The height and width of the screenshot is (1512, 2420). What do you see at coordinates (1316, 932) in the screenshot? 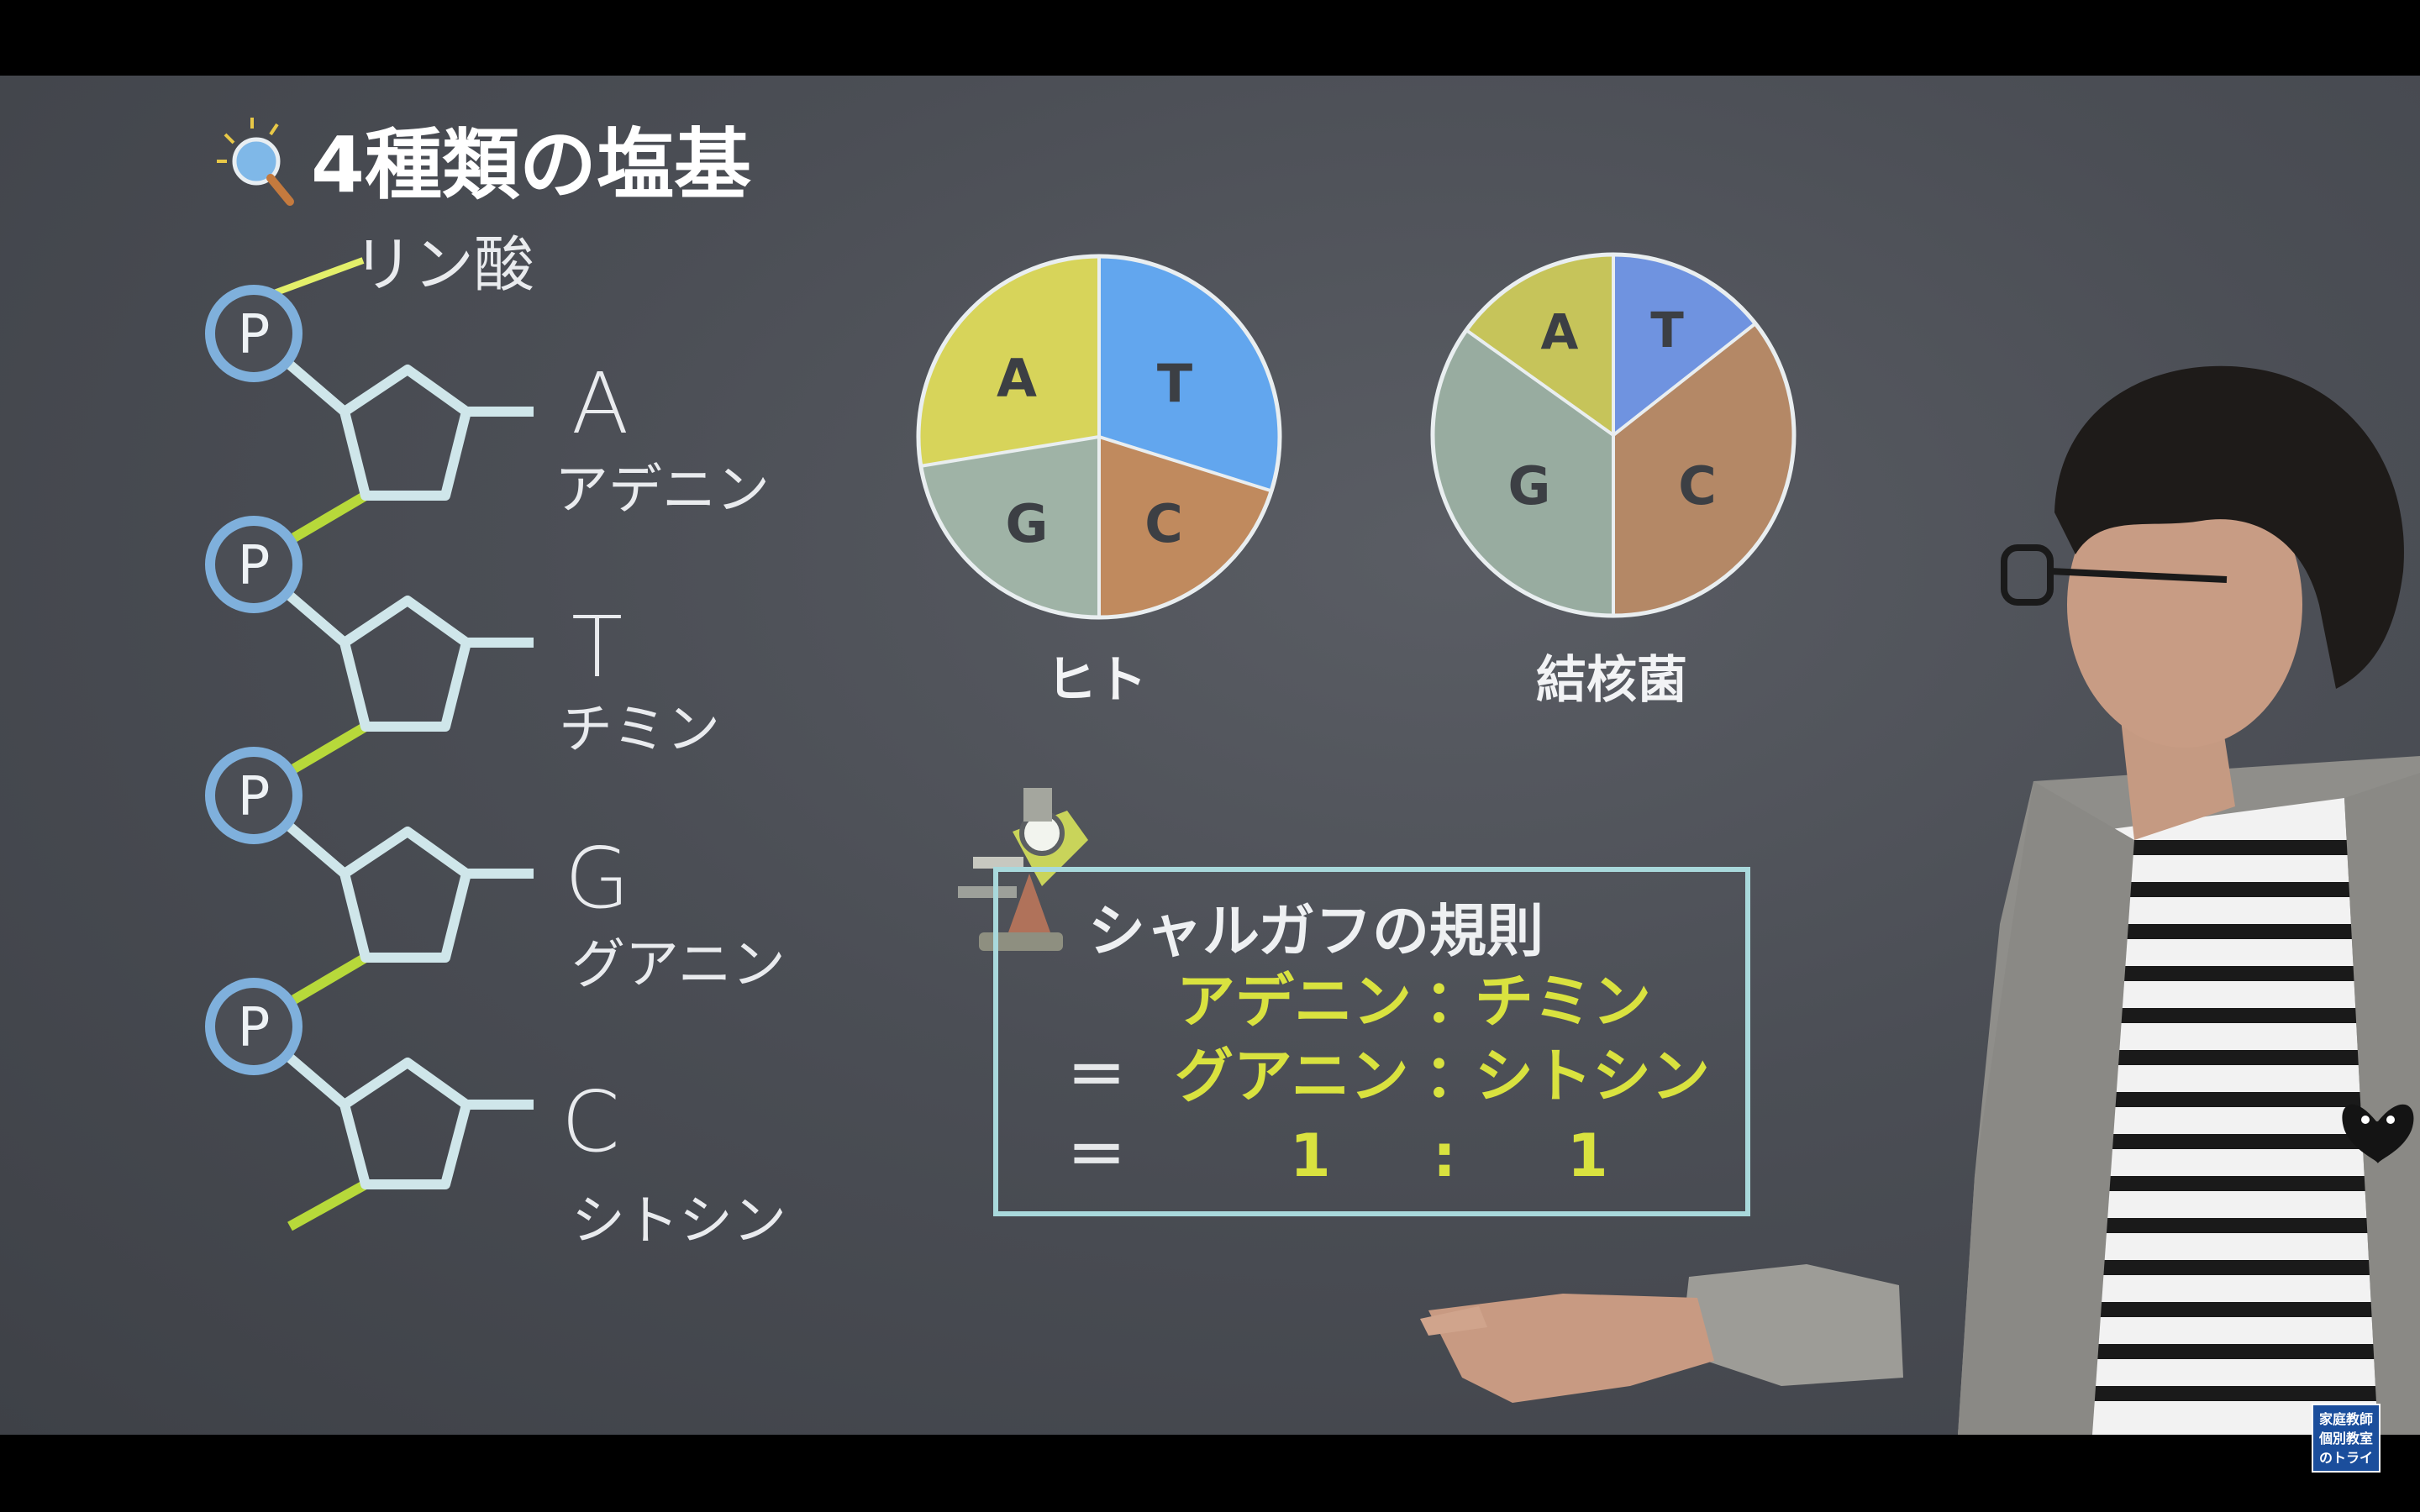
I see `rule-title: シャルガフの規則` at bounding box center [1316, 932].